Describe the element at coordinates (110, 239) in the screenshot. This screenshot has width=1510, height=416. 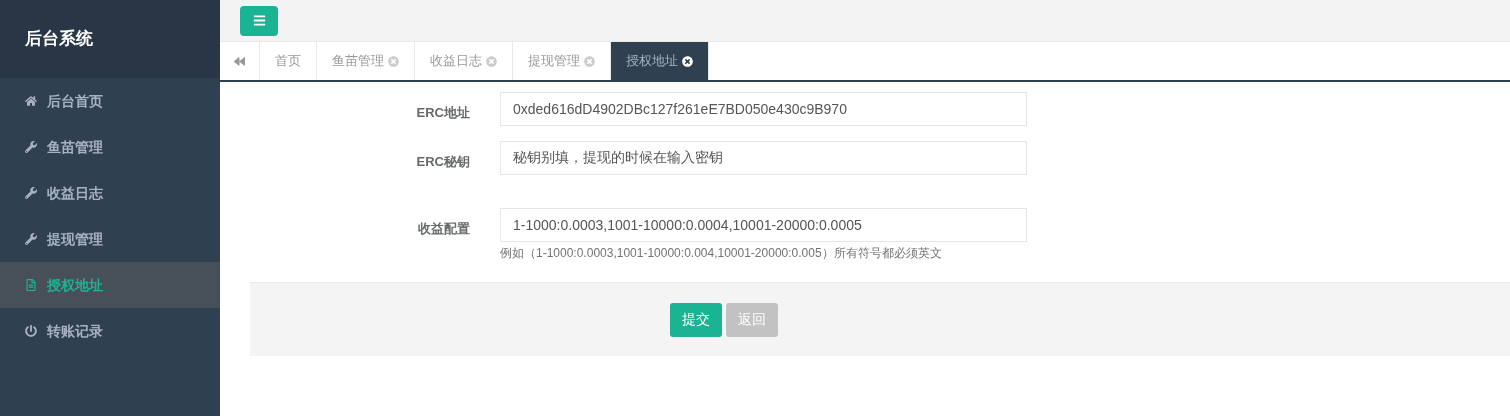
I see `sidebar-item: 提现管理` at that location.